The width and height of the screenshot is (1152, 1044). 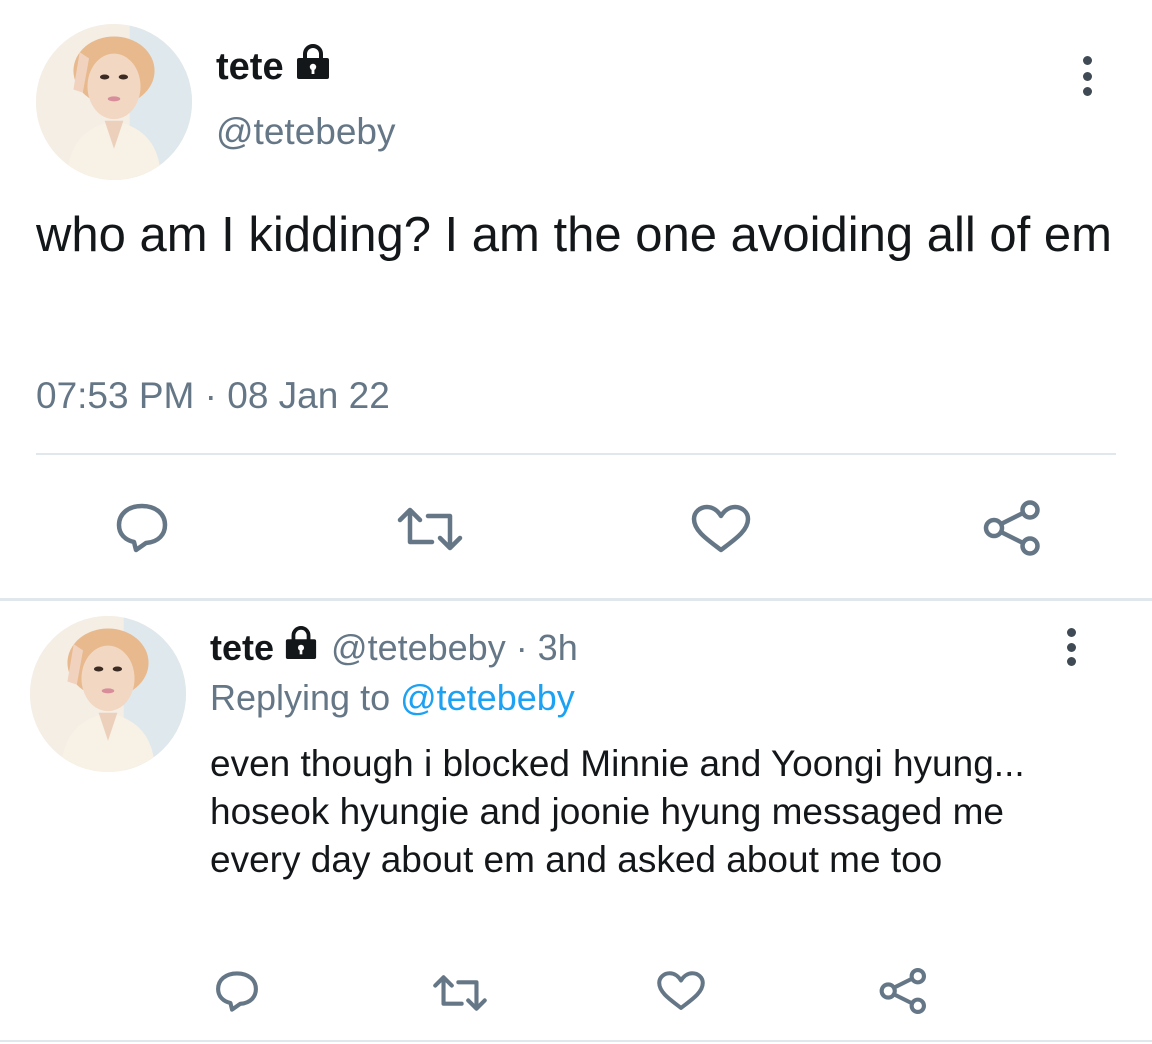 I want to click on tweet-timestamp: 07:53 PM · 08 Jan 22, so click(x=213, y=396).